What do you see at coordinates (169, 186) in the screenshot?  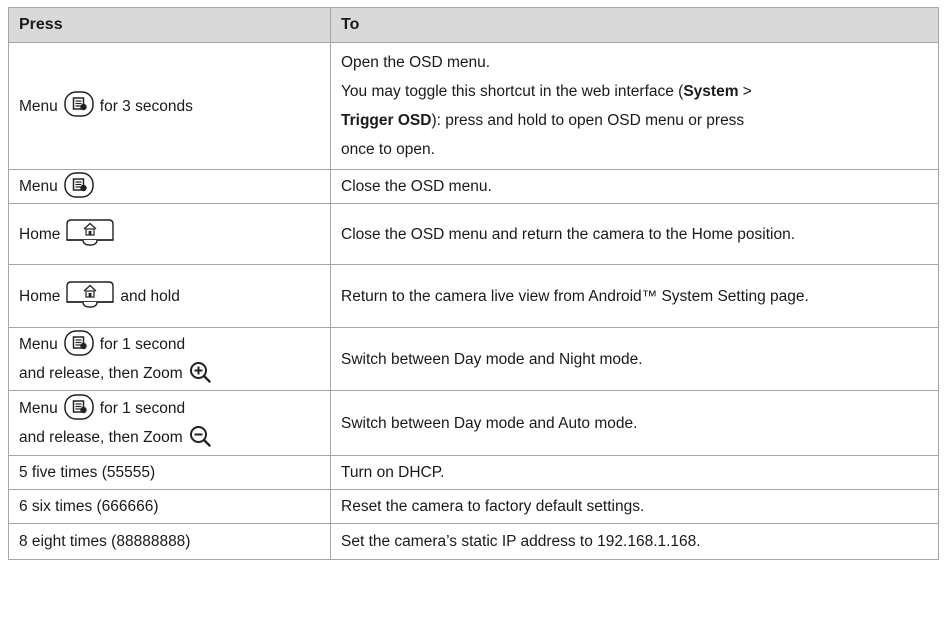 I see `press-cell: Menu` at bounding box center [169, 186].